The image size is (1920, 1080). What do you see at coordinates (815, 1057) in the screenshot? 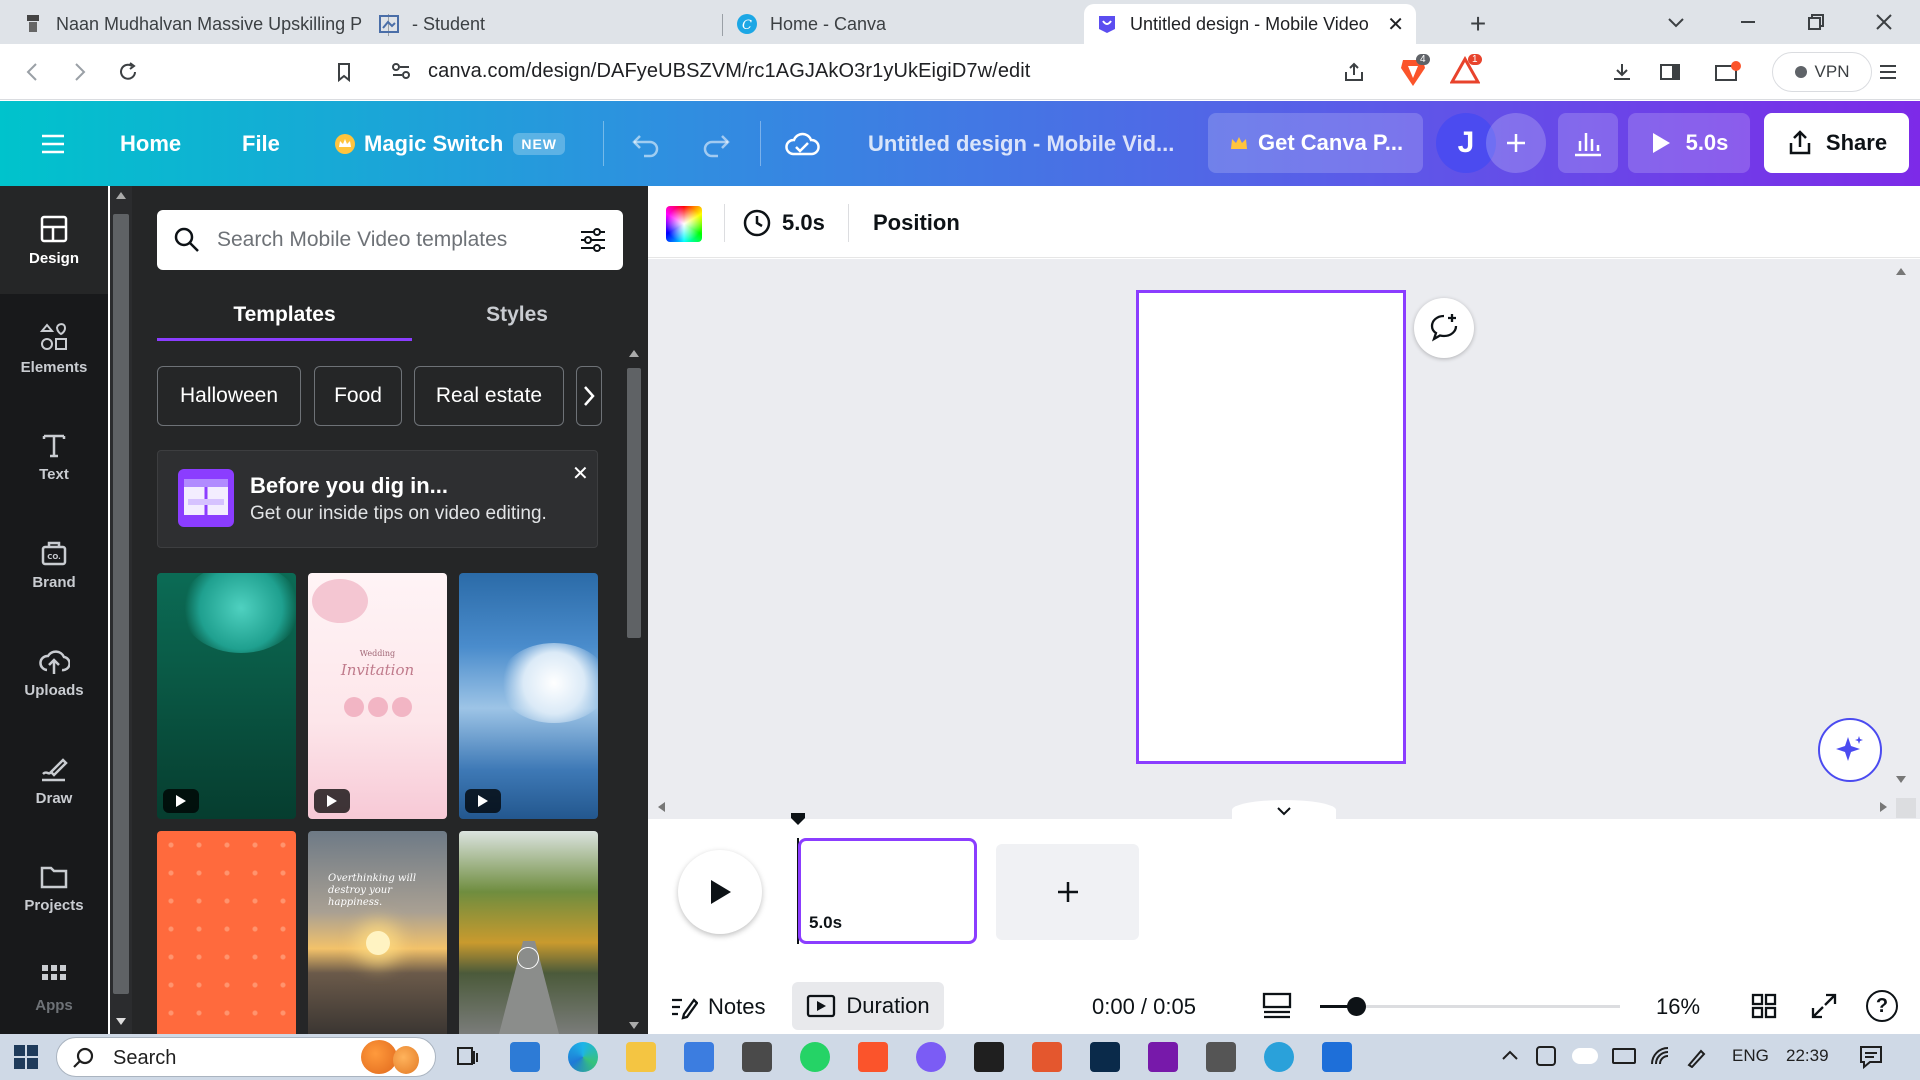
I see `whatsapp-icon` at bounding box center [815, 1057].